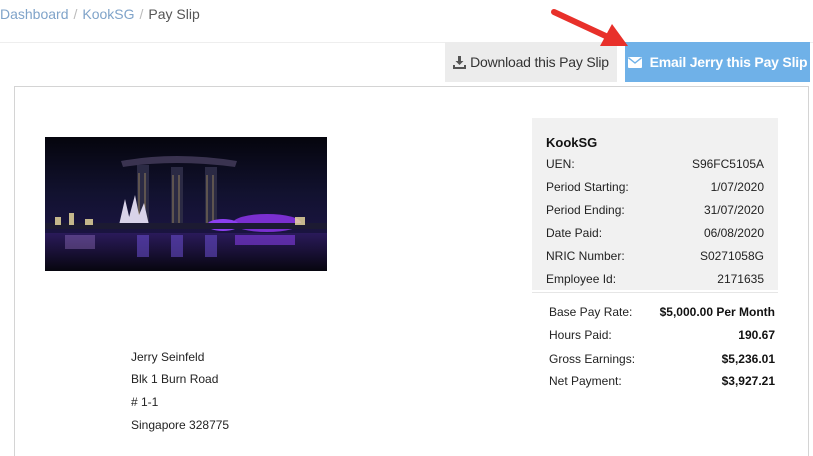 The width and height of the screenshot is (813, 456). What do you see at coordinates (655, 188) in the screenshot?
I see `detail-row-period-start: Period Starting: 1/07/2020` at bounding box center [655, 188].